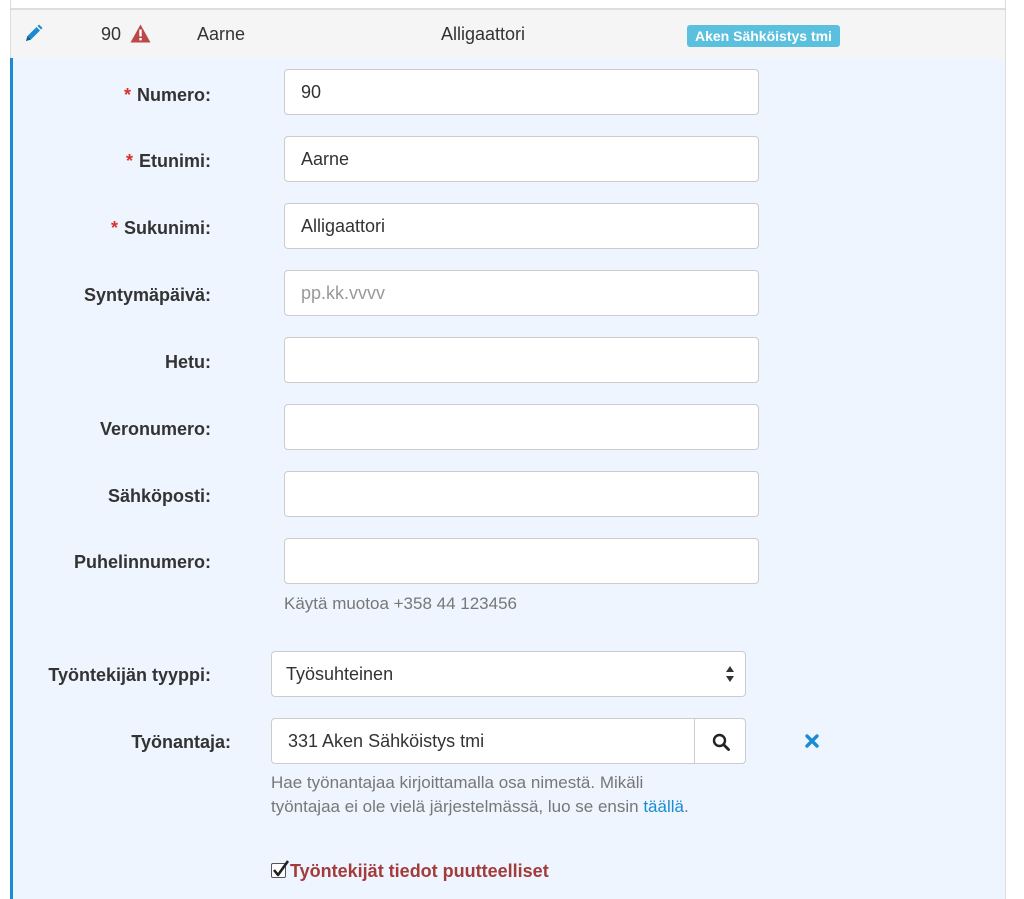 Image resolution: width=1024 pixels, height=899 pixels. I want to click on first-name-label: * Etunimi:, so click(168, 161).